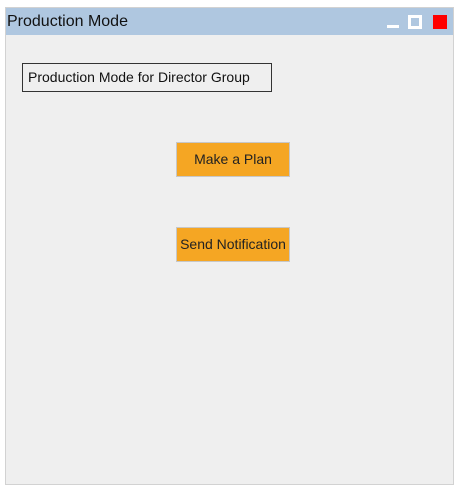  Describe the element at coordinates (233, 159) in the screenshot. I see `make-plan-button: Make a Plan` at that location.